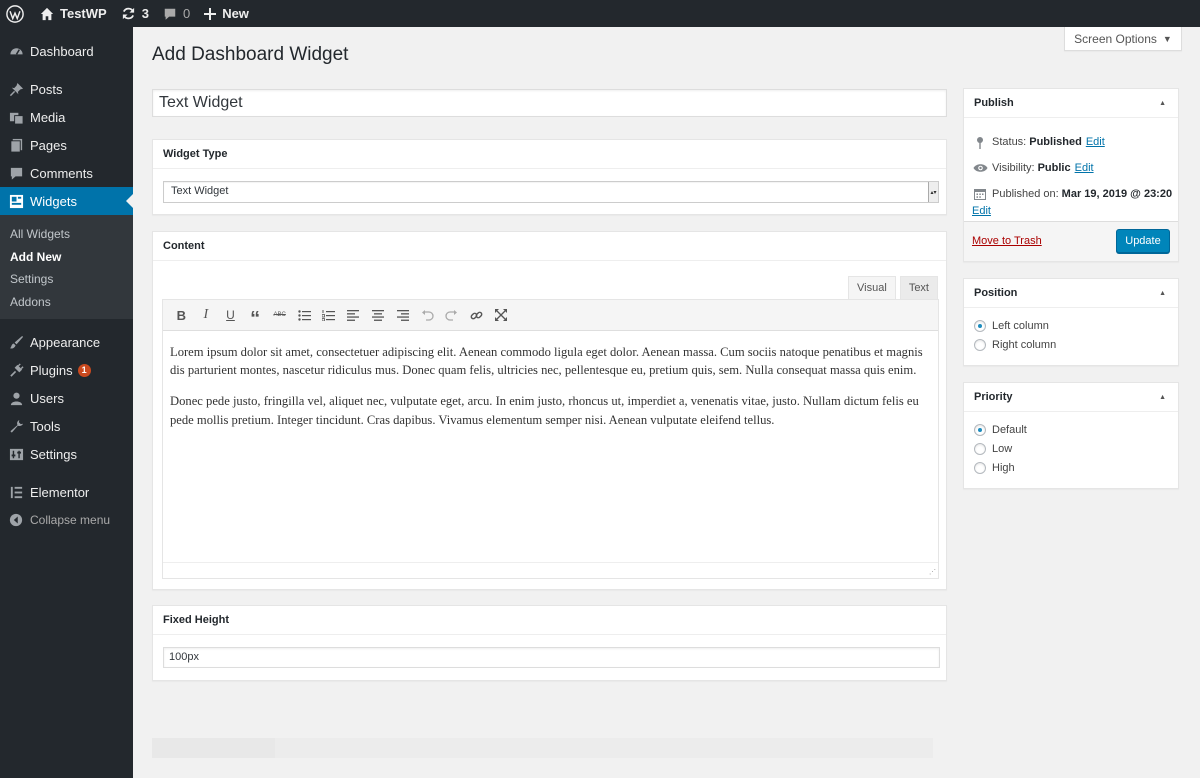  What do you see at coordinates (1015, 345) in the screenshot?
I see `position-option-right: Right column` at bounding box center [1015, 345].